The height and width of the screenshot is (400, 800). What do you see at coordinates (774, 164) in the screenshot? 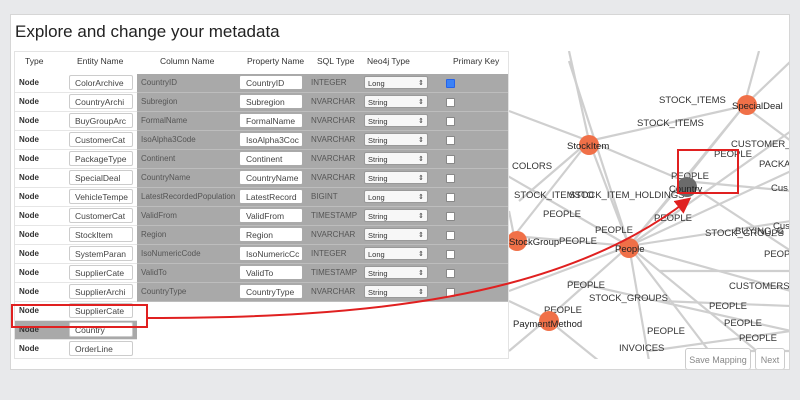
I see `edge-label: PACKA` at bounding box center [774, 164].